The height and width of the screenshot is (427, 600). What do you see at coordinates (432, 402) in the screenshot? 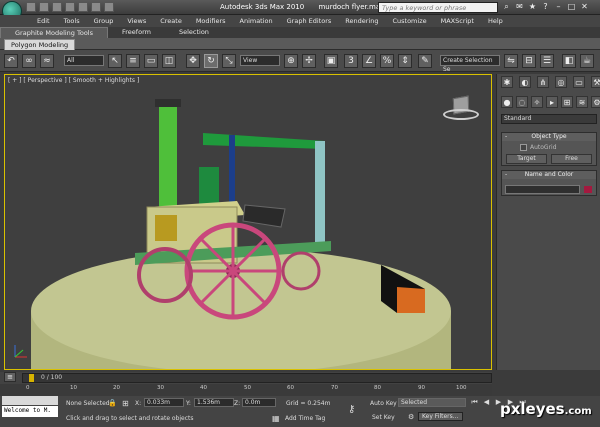
I see `key-mode-dropdown: Selected` at bounding box center [432, 402].